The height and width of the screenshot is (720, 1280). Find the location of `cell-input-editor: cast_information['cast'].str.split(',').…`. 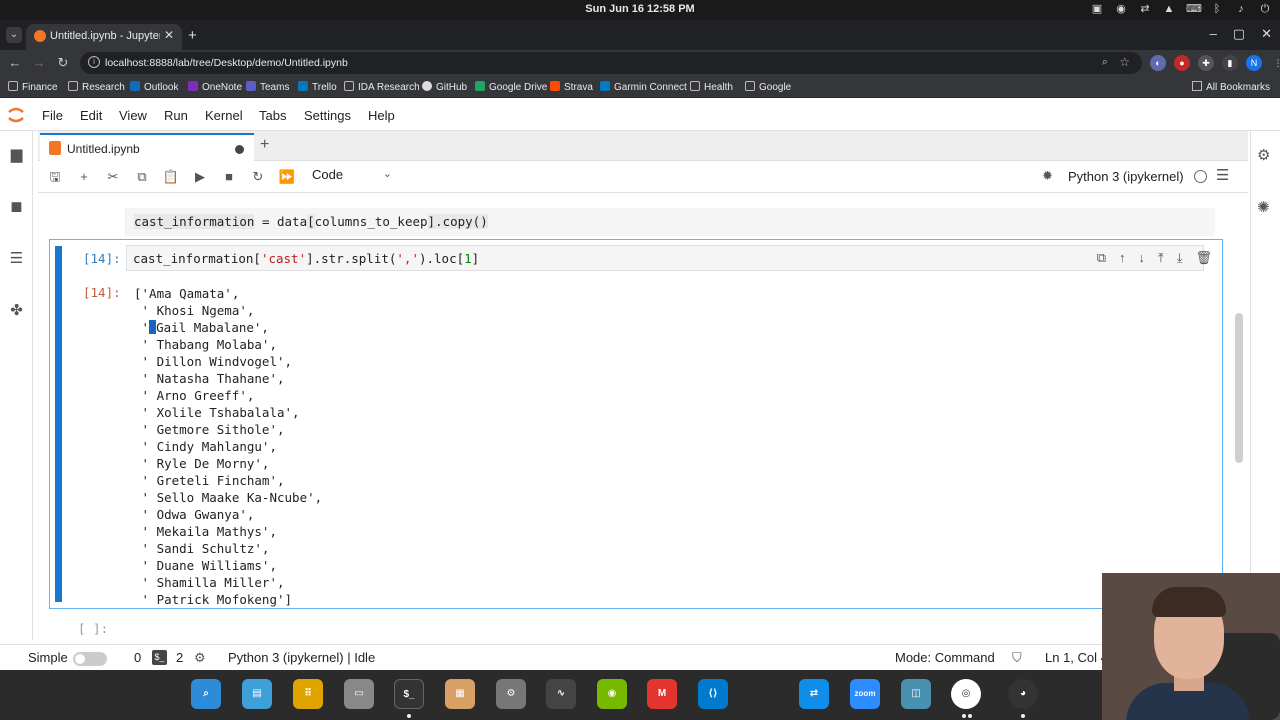

cell-input-editor: cast_information['cast'].str.split(',').… is located at coordinates (665, 258).